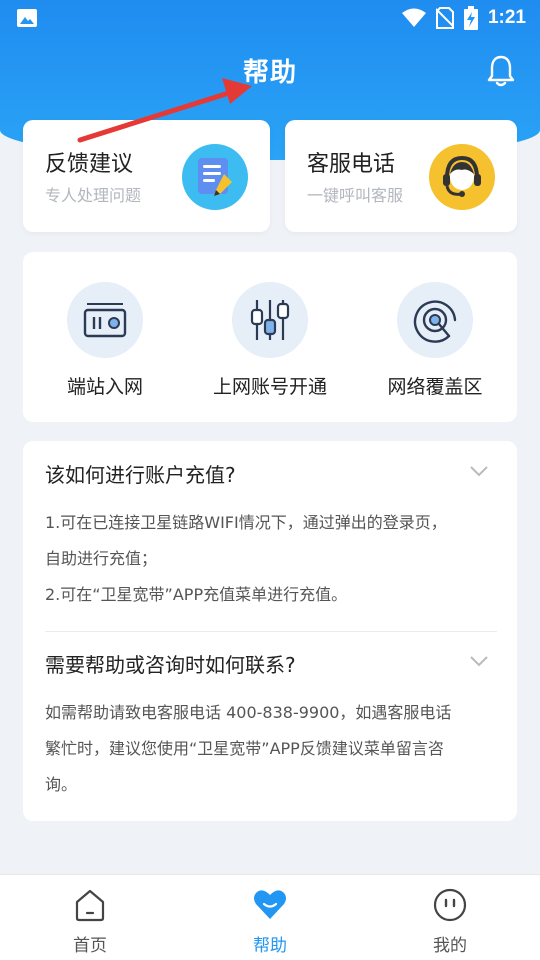 The width and height of the screenshot is (540, 960). Describe the element at coordinates (244, 748) in the screenshot. I see `faq-answer-line: 繁忙时，建议您使用“卫星宽带”APP反馈建议菜单留言咨` at that location.